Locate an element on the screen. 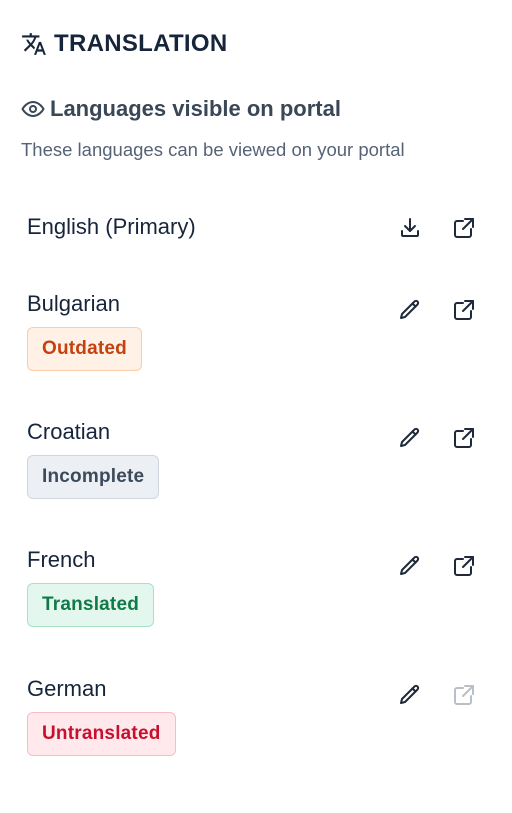 This screenshot has width=512, height=813. page-title: TRANSLATION is located at coordinates (141, 43).